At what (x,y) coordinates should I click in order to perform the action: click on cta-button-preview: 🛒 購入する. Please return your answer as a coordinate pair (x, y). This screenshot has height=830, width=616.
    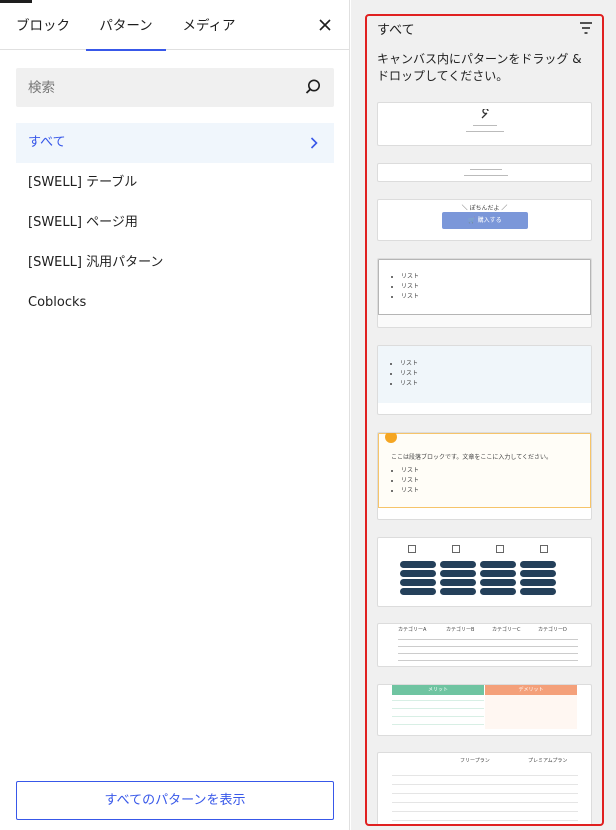
    Looking at the image, I should click on (485, 220).